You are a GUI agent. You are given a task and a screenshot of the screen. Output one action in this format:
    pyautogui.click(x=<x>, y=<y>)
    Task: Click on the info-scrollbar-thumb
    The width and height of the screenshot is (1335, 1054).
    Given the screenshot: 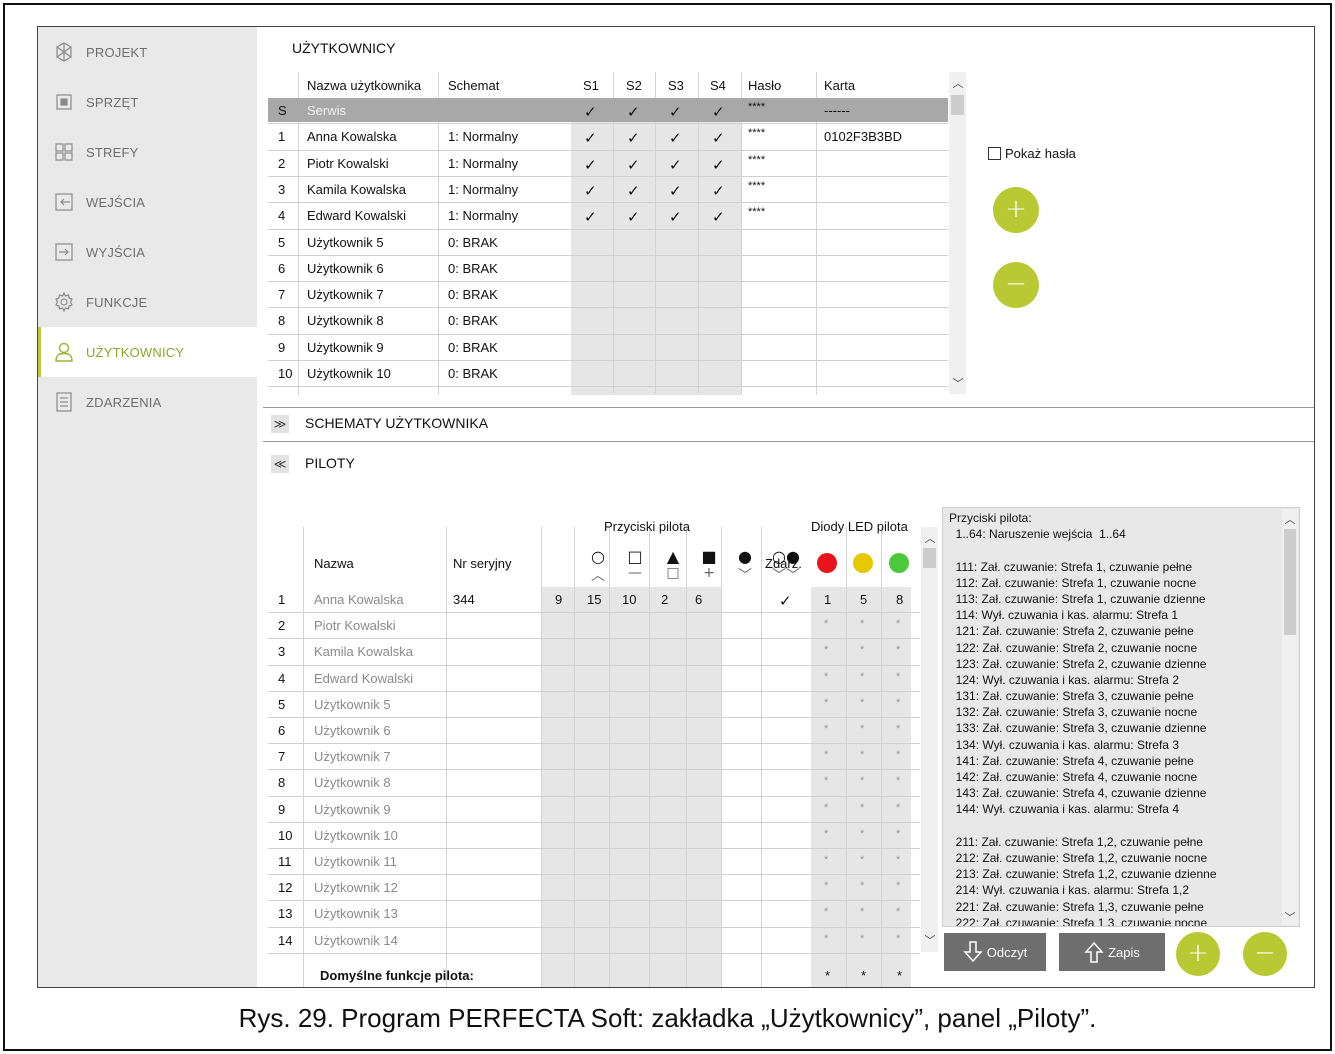 What is the action you would take?
    pyautogui.click(x=1290, y=582)
    